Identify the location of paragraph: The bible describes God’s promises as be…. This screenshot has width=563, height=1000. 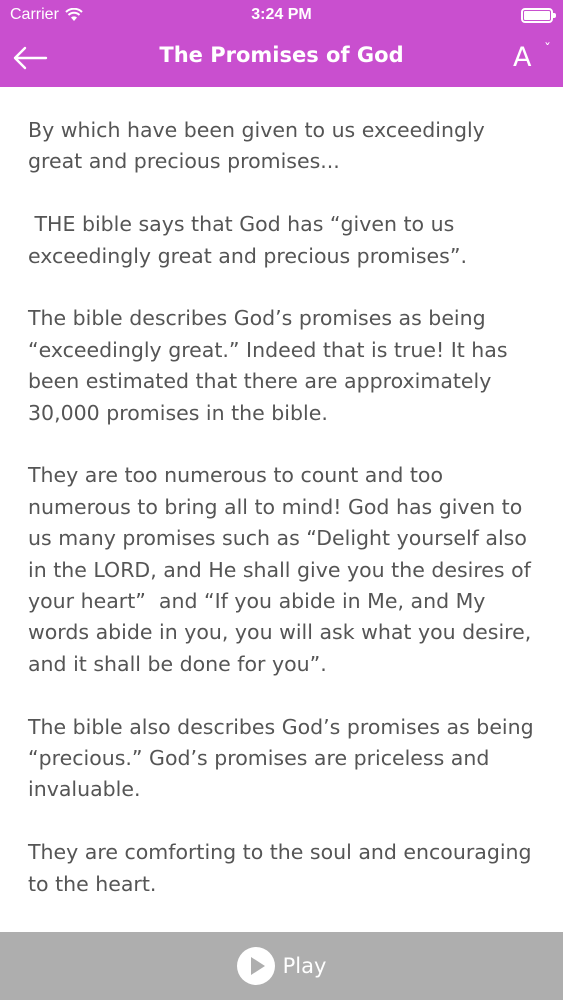
(271, 365).